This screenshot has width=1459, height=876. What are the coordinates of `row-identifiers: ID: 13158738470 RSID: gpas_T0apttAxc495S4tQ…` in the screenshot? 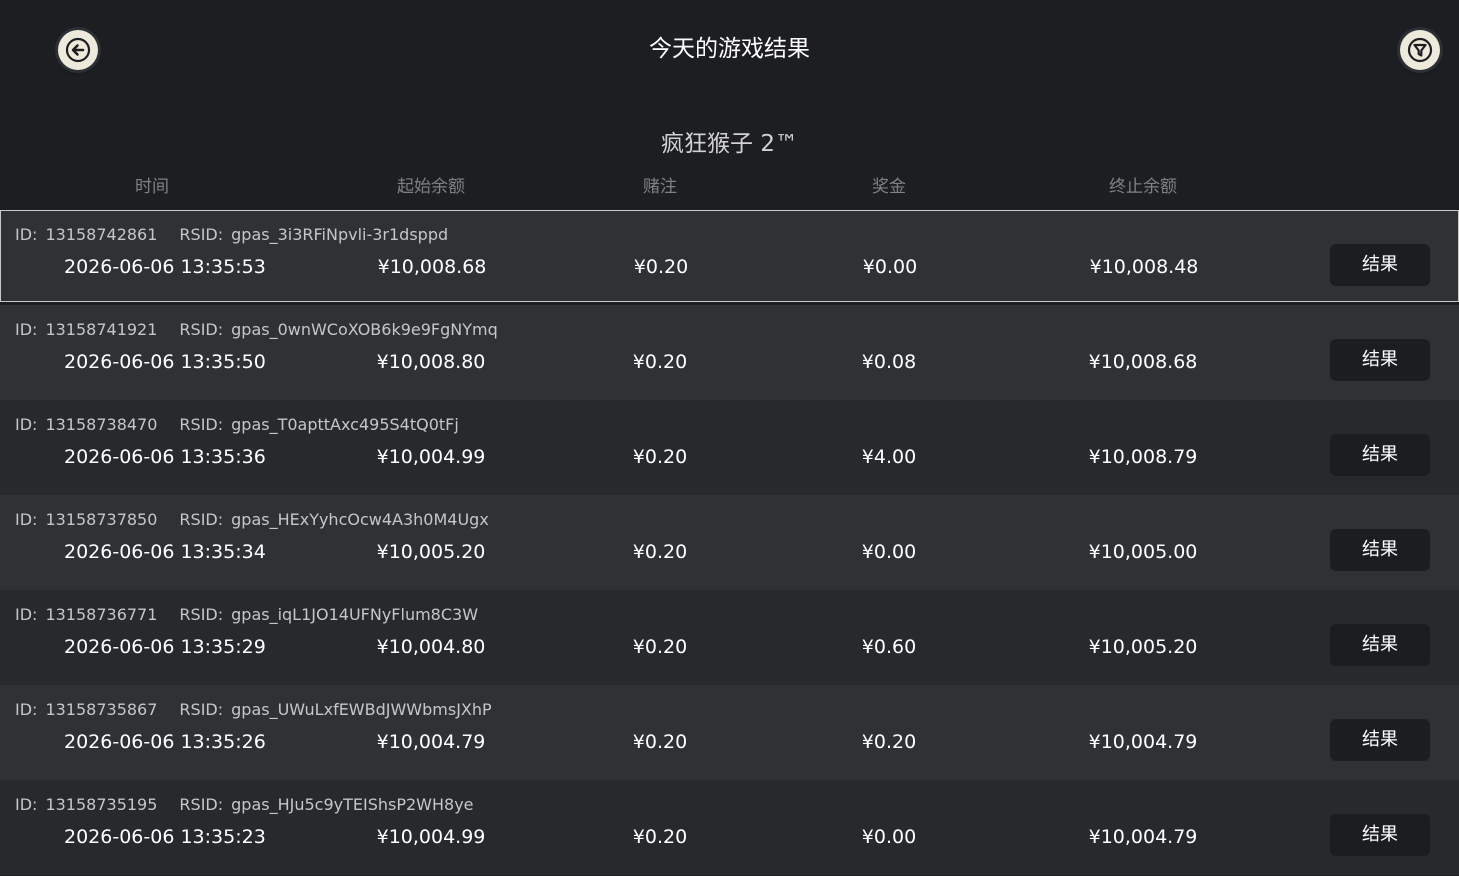 It's located at (237, 425).